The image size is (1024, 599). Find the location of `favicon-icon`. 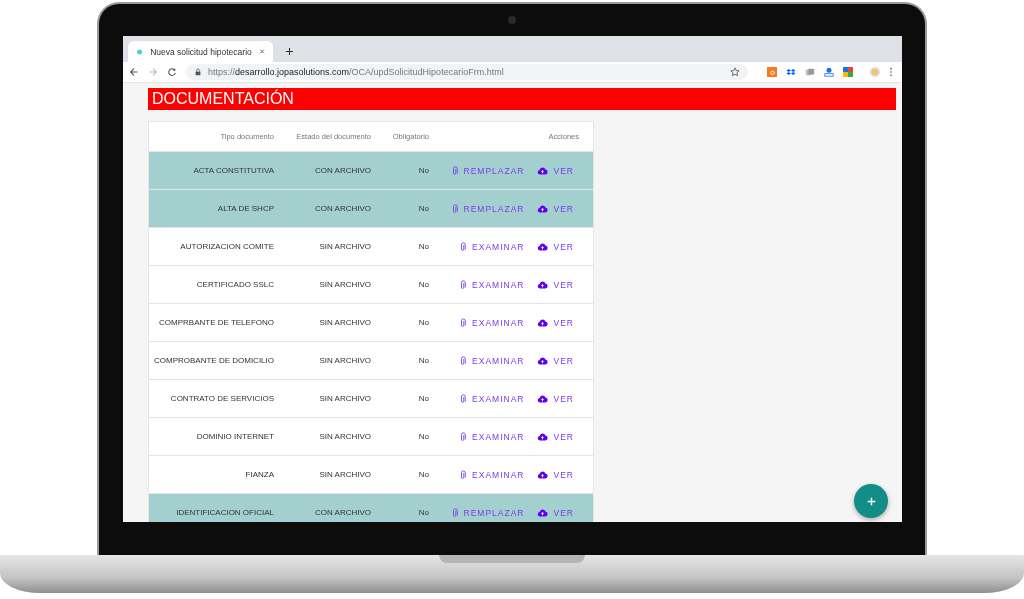

favicon-icon is located at coordinates (140, 51).